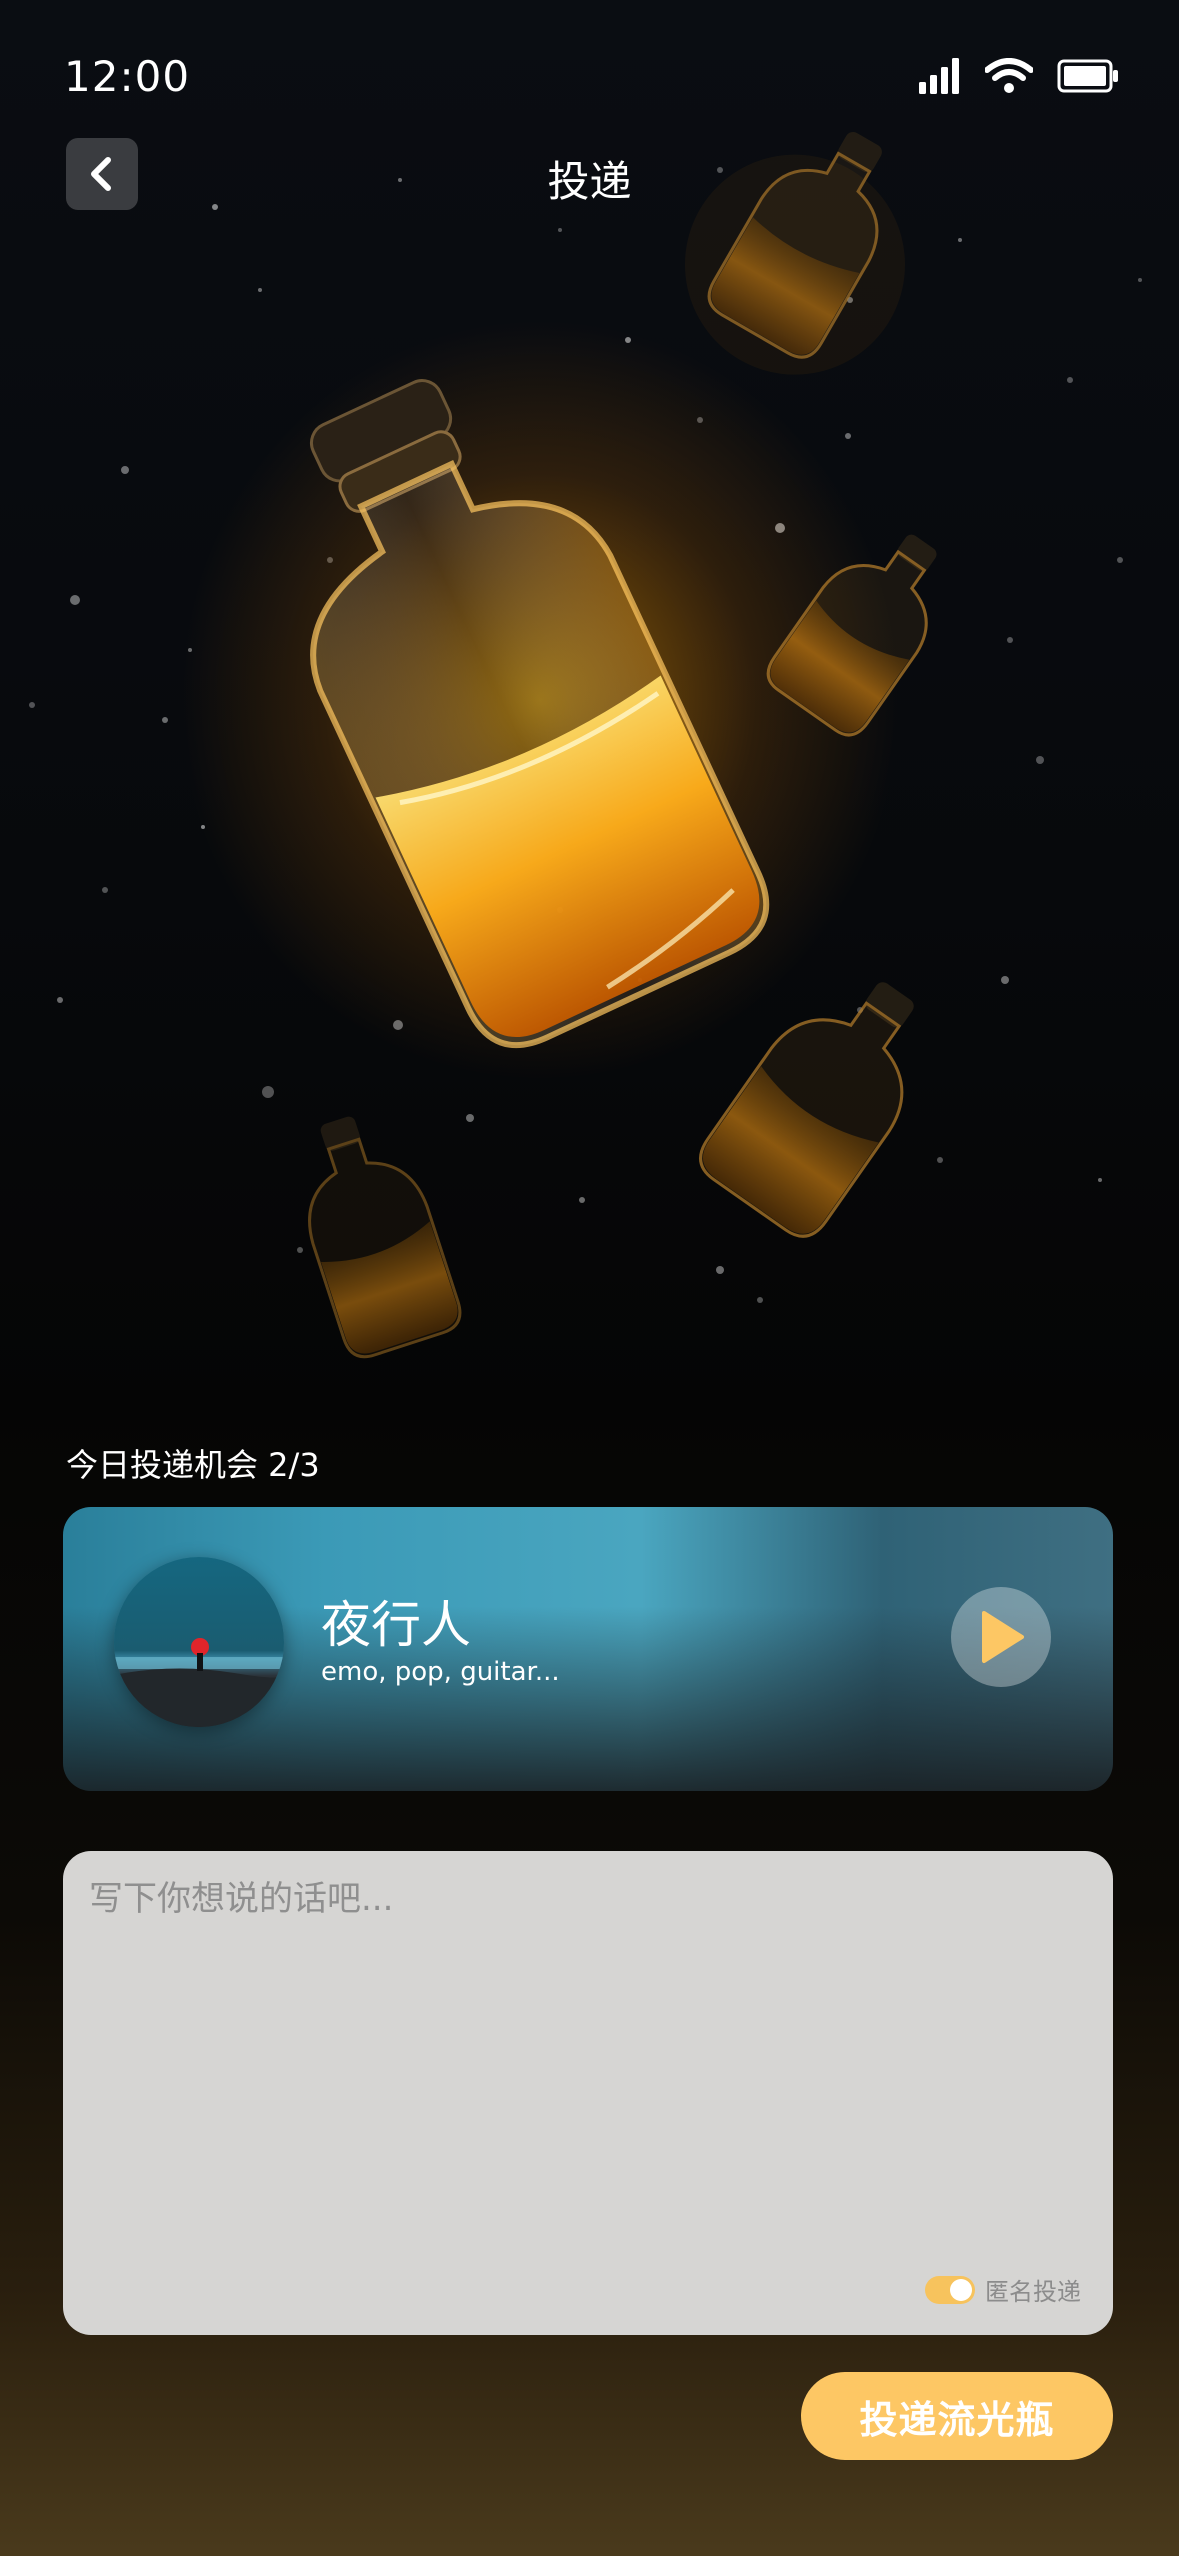  What do you see at coordinates (199, 1682) in the screenshot?
I see `album-cover-art` at bounding box center [199, 1682].